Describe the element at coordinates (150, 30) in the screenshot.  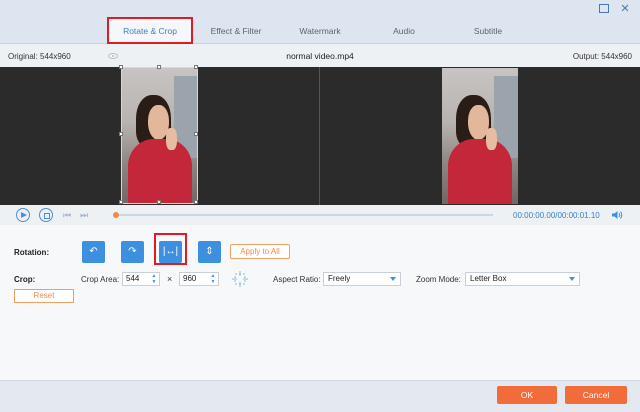
I see `tab-rotate-crop: Rotate & Crop` at that location.